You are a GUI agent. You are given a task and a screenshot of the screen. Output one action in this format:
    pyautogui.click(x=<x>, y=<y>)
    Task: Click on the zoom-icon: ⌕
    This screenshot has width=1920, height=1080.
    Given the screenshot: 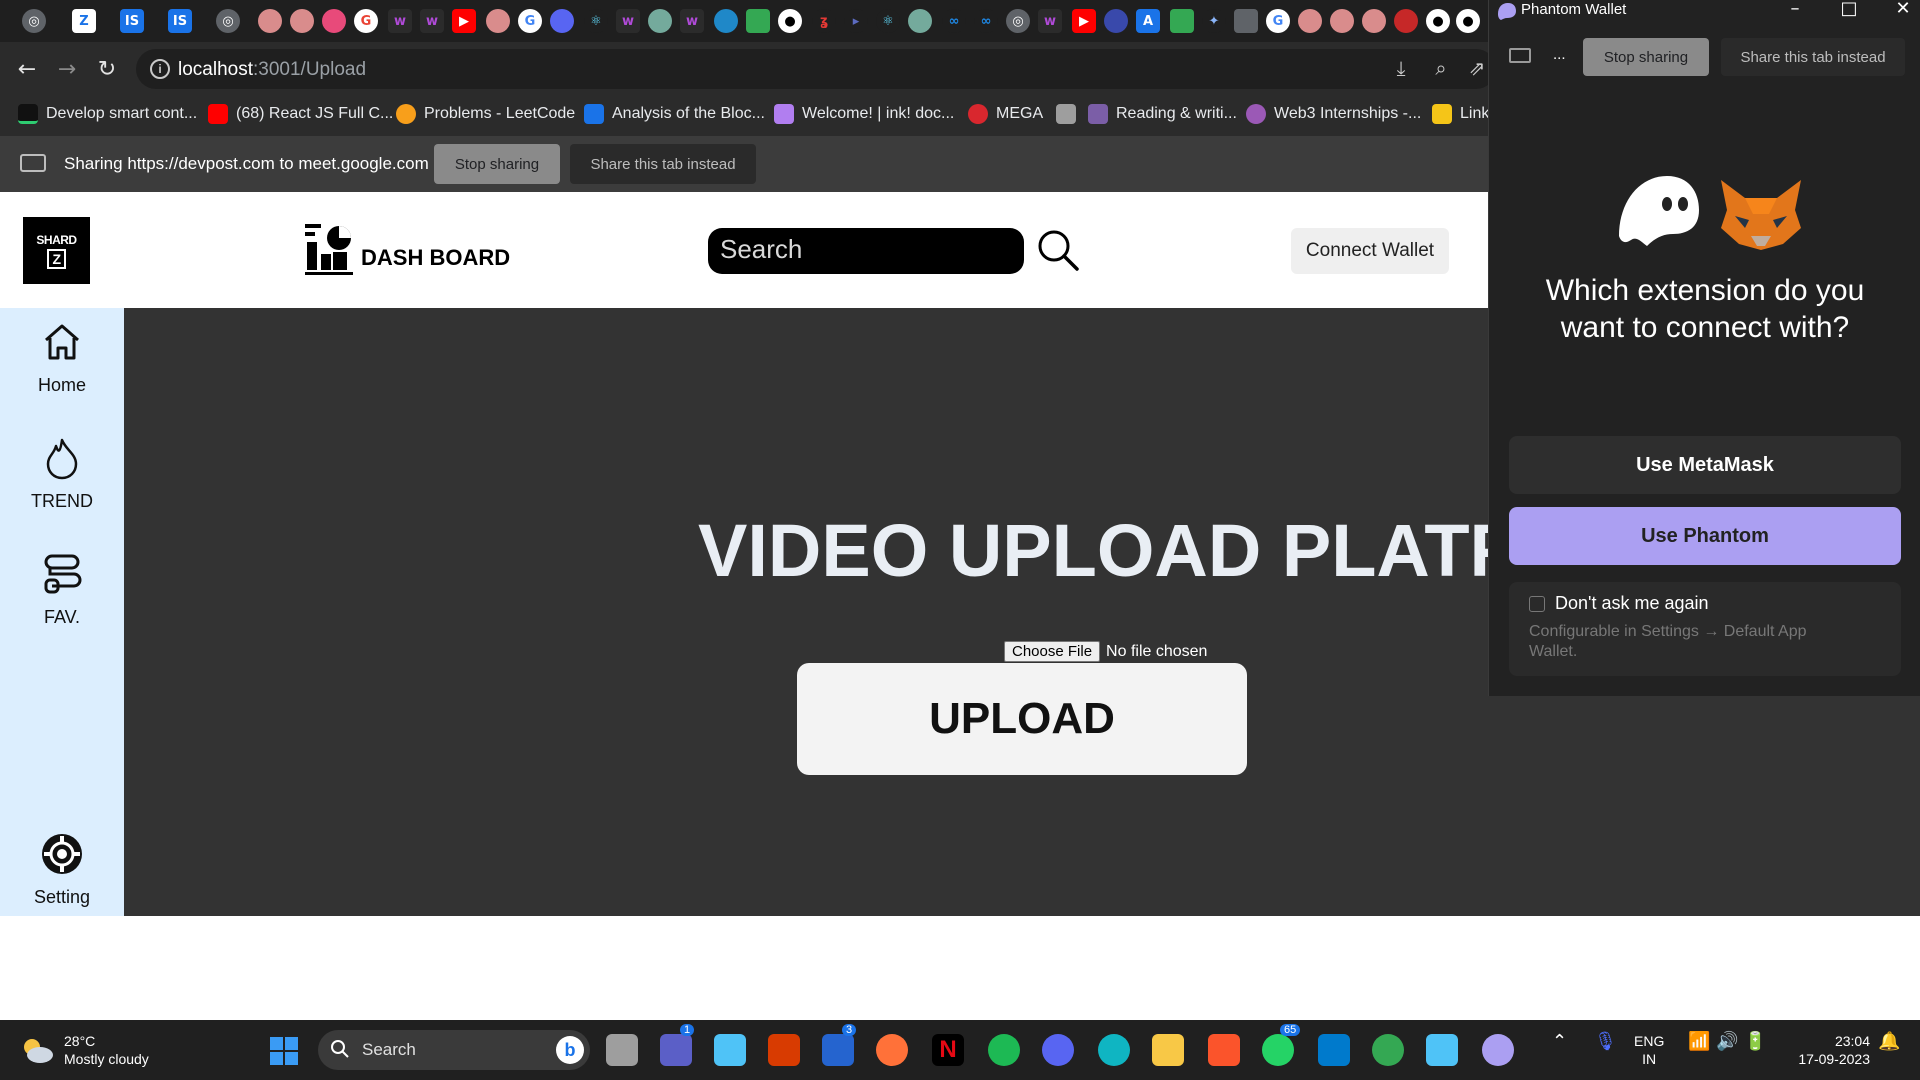 What is the action you would take?
    pyautogui.click(x=1441, y=68)
    